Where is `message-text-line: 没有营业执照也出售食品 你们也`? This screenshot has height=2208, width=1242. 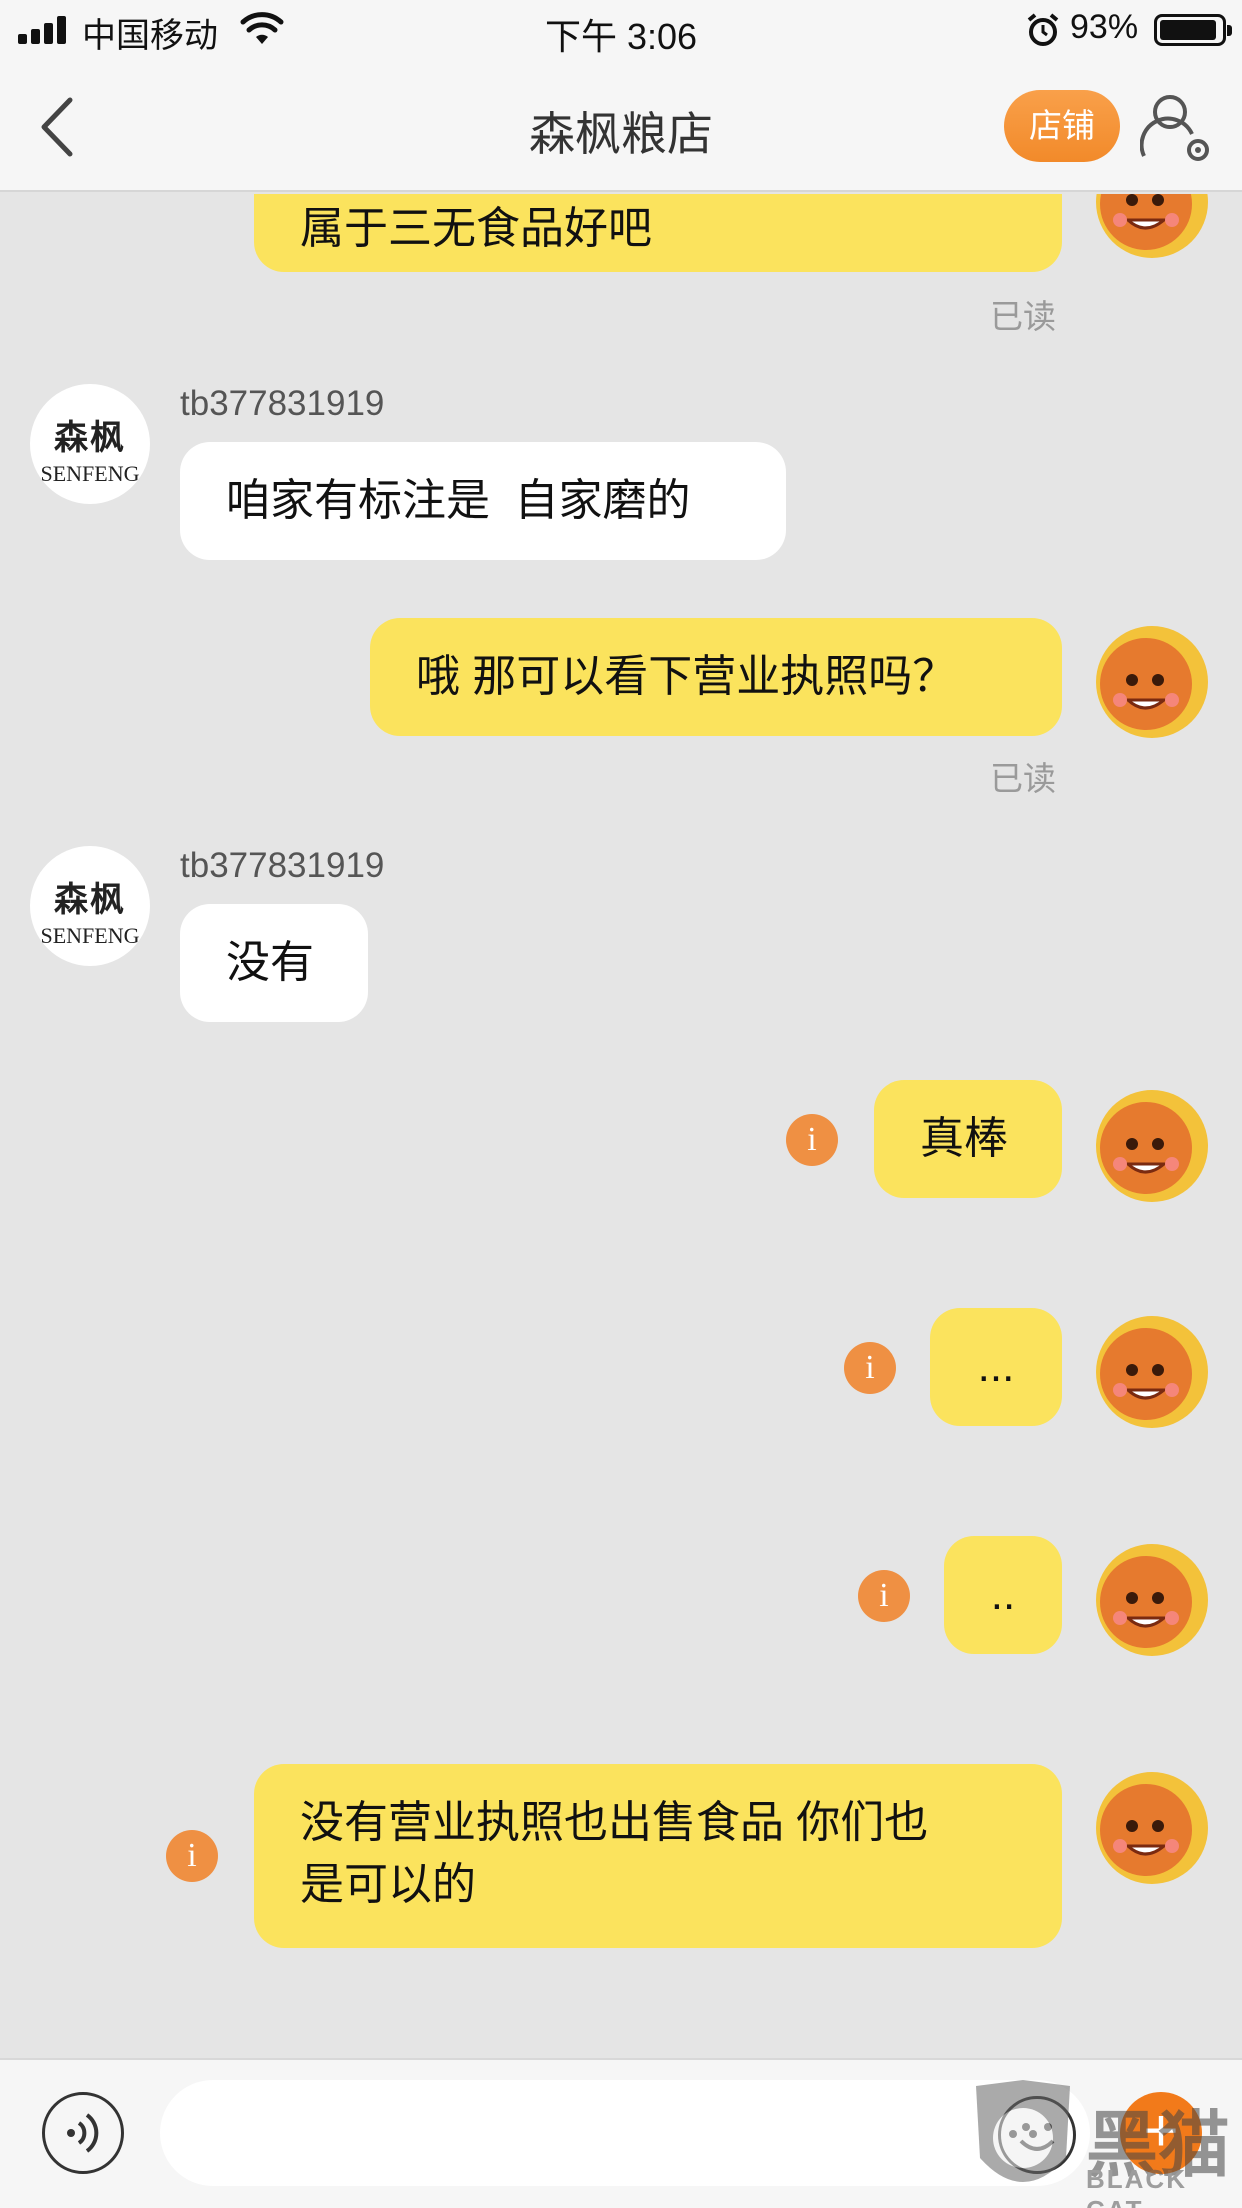
message-text-line: 没有营业执照也出售食品 你们也 is located at coordinates (614, 1822).